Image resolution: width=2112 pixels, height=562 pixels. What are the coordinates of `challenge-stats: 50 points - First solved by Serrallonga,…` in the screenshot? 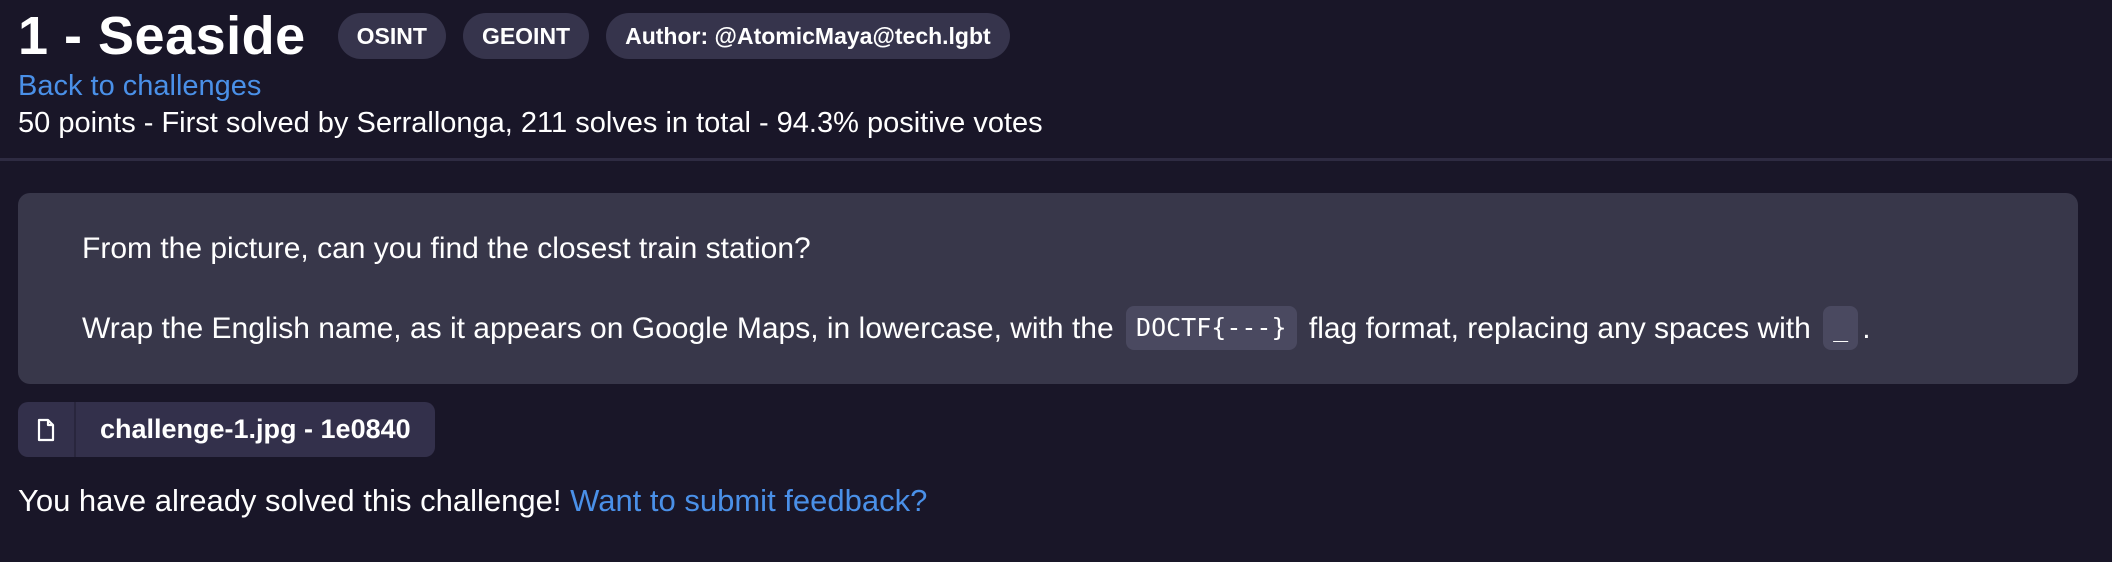 It's located at (530, 123).